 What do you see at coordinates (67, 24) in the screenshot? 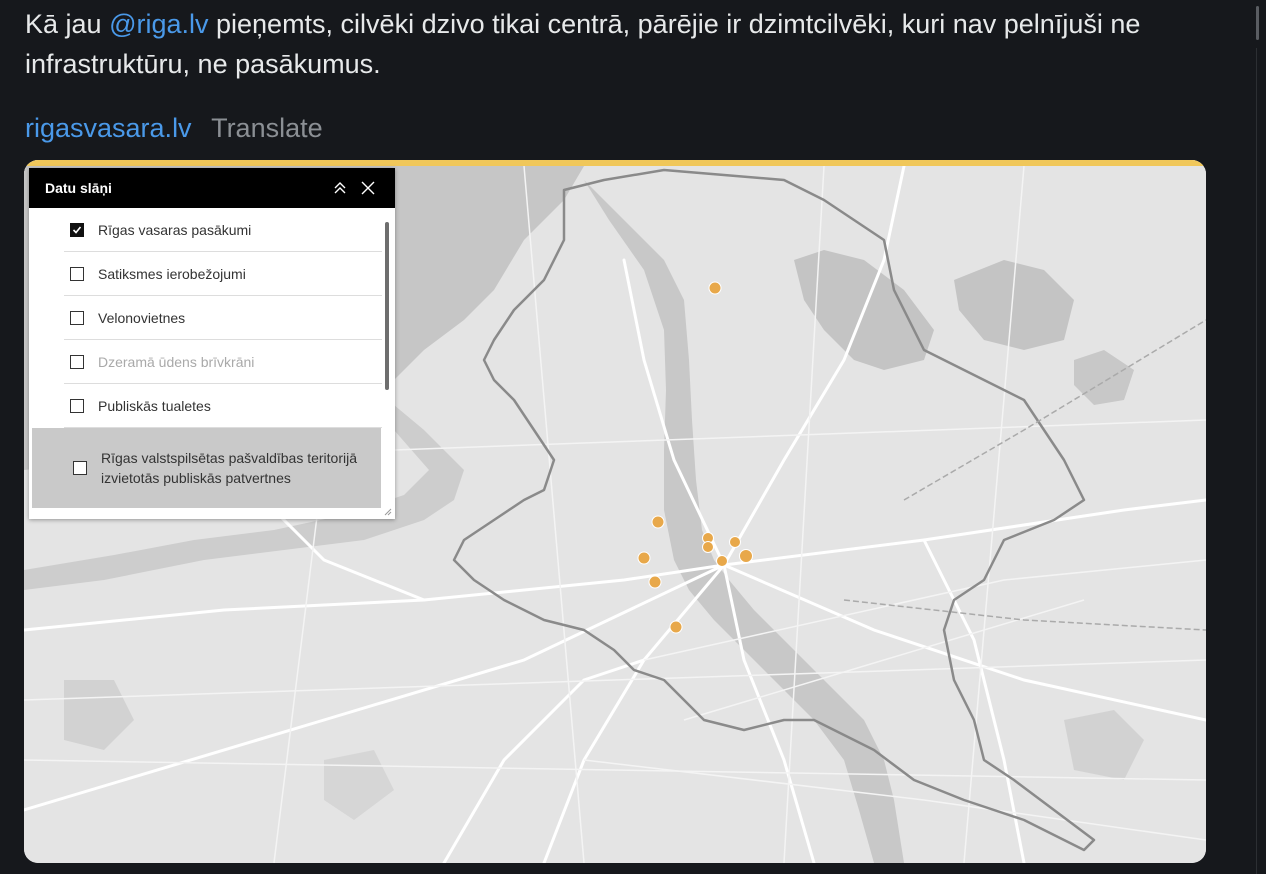
I see `tweet-text-start: Kā jau` at bounding box center [67, 24].